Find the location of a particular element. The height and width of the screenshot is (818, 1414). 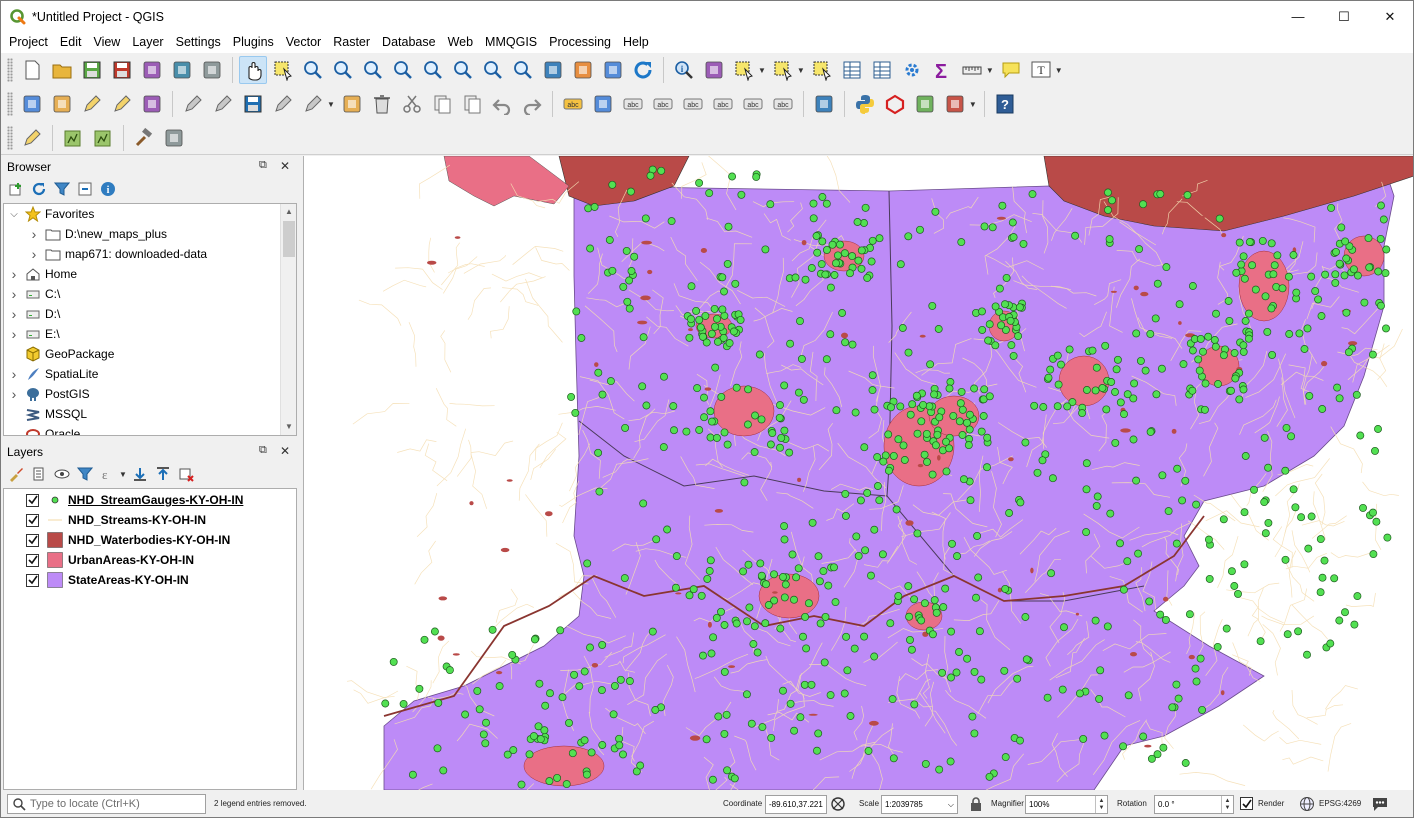

select-features-button is located at coordinates (744, 70).